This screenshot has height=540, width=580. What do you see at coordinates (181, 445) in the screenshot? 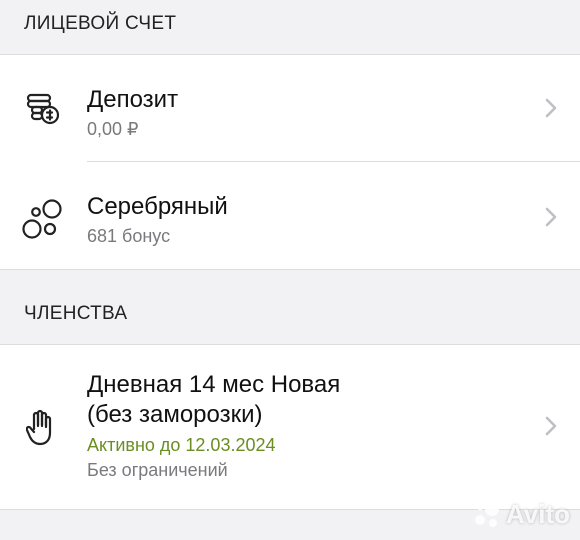
I see `membership-status: Активно до 12.03.2024` at bounding box center [181, 445].